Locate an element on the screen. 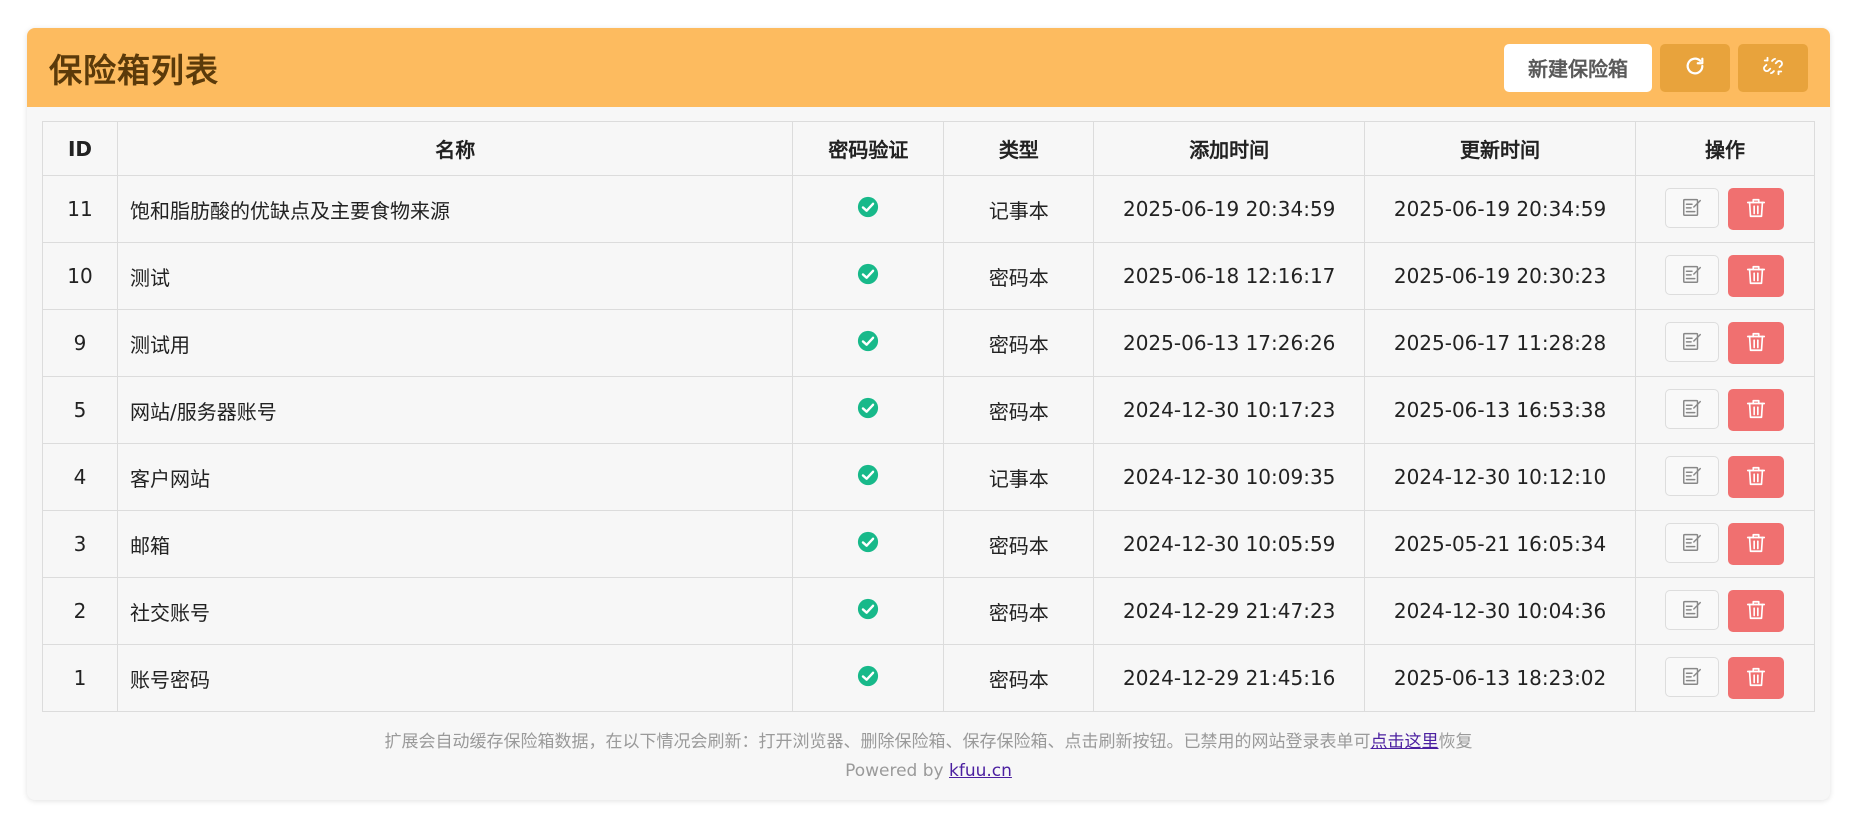  unlink-icon is located at coordinates (1773, 67).